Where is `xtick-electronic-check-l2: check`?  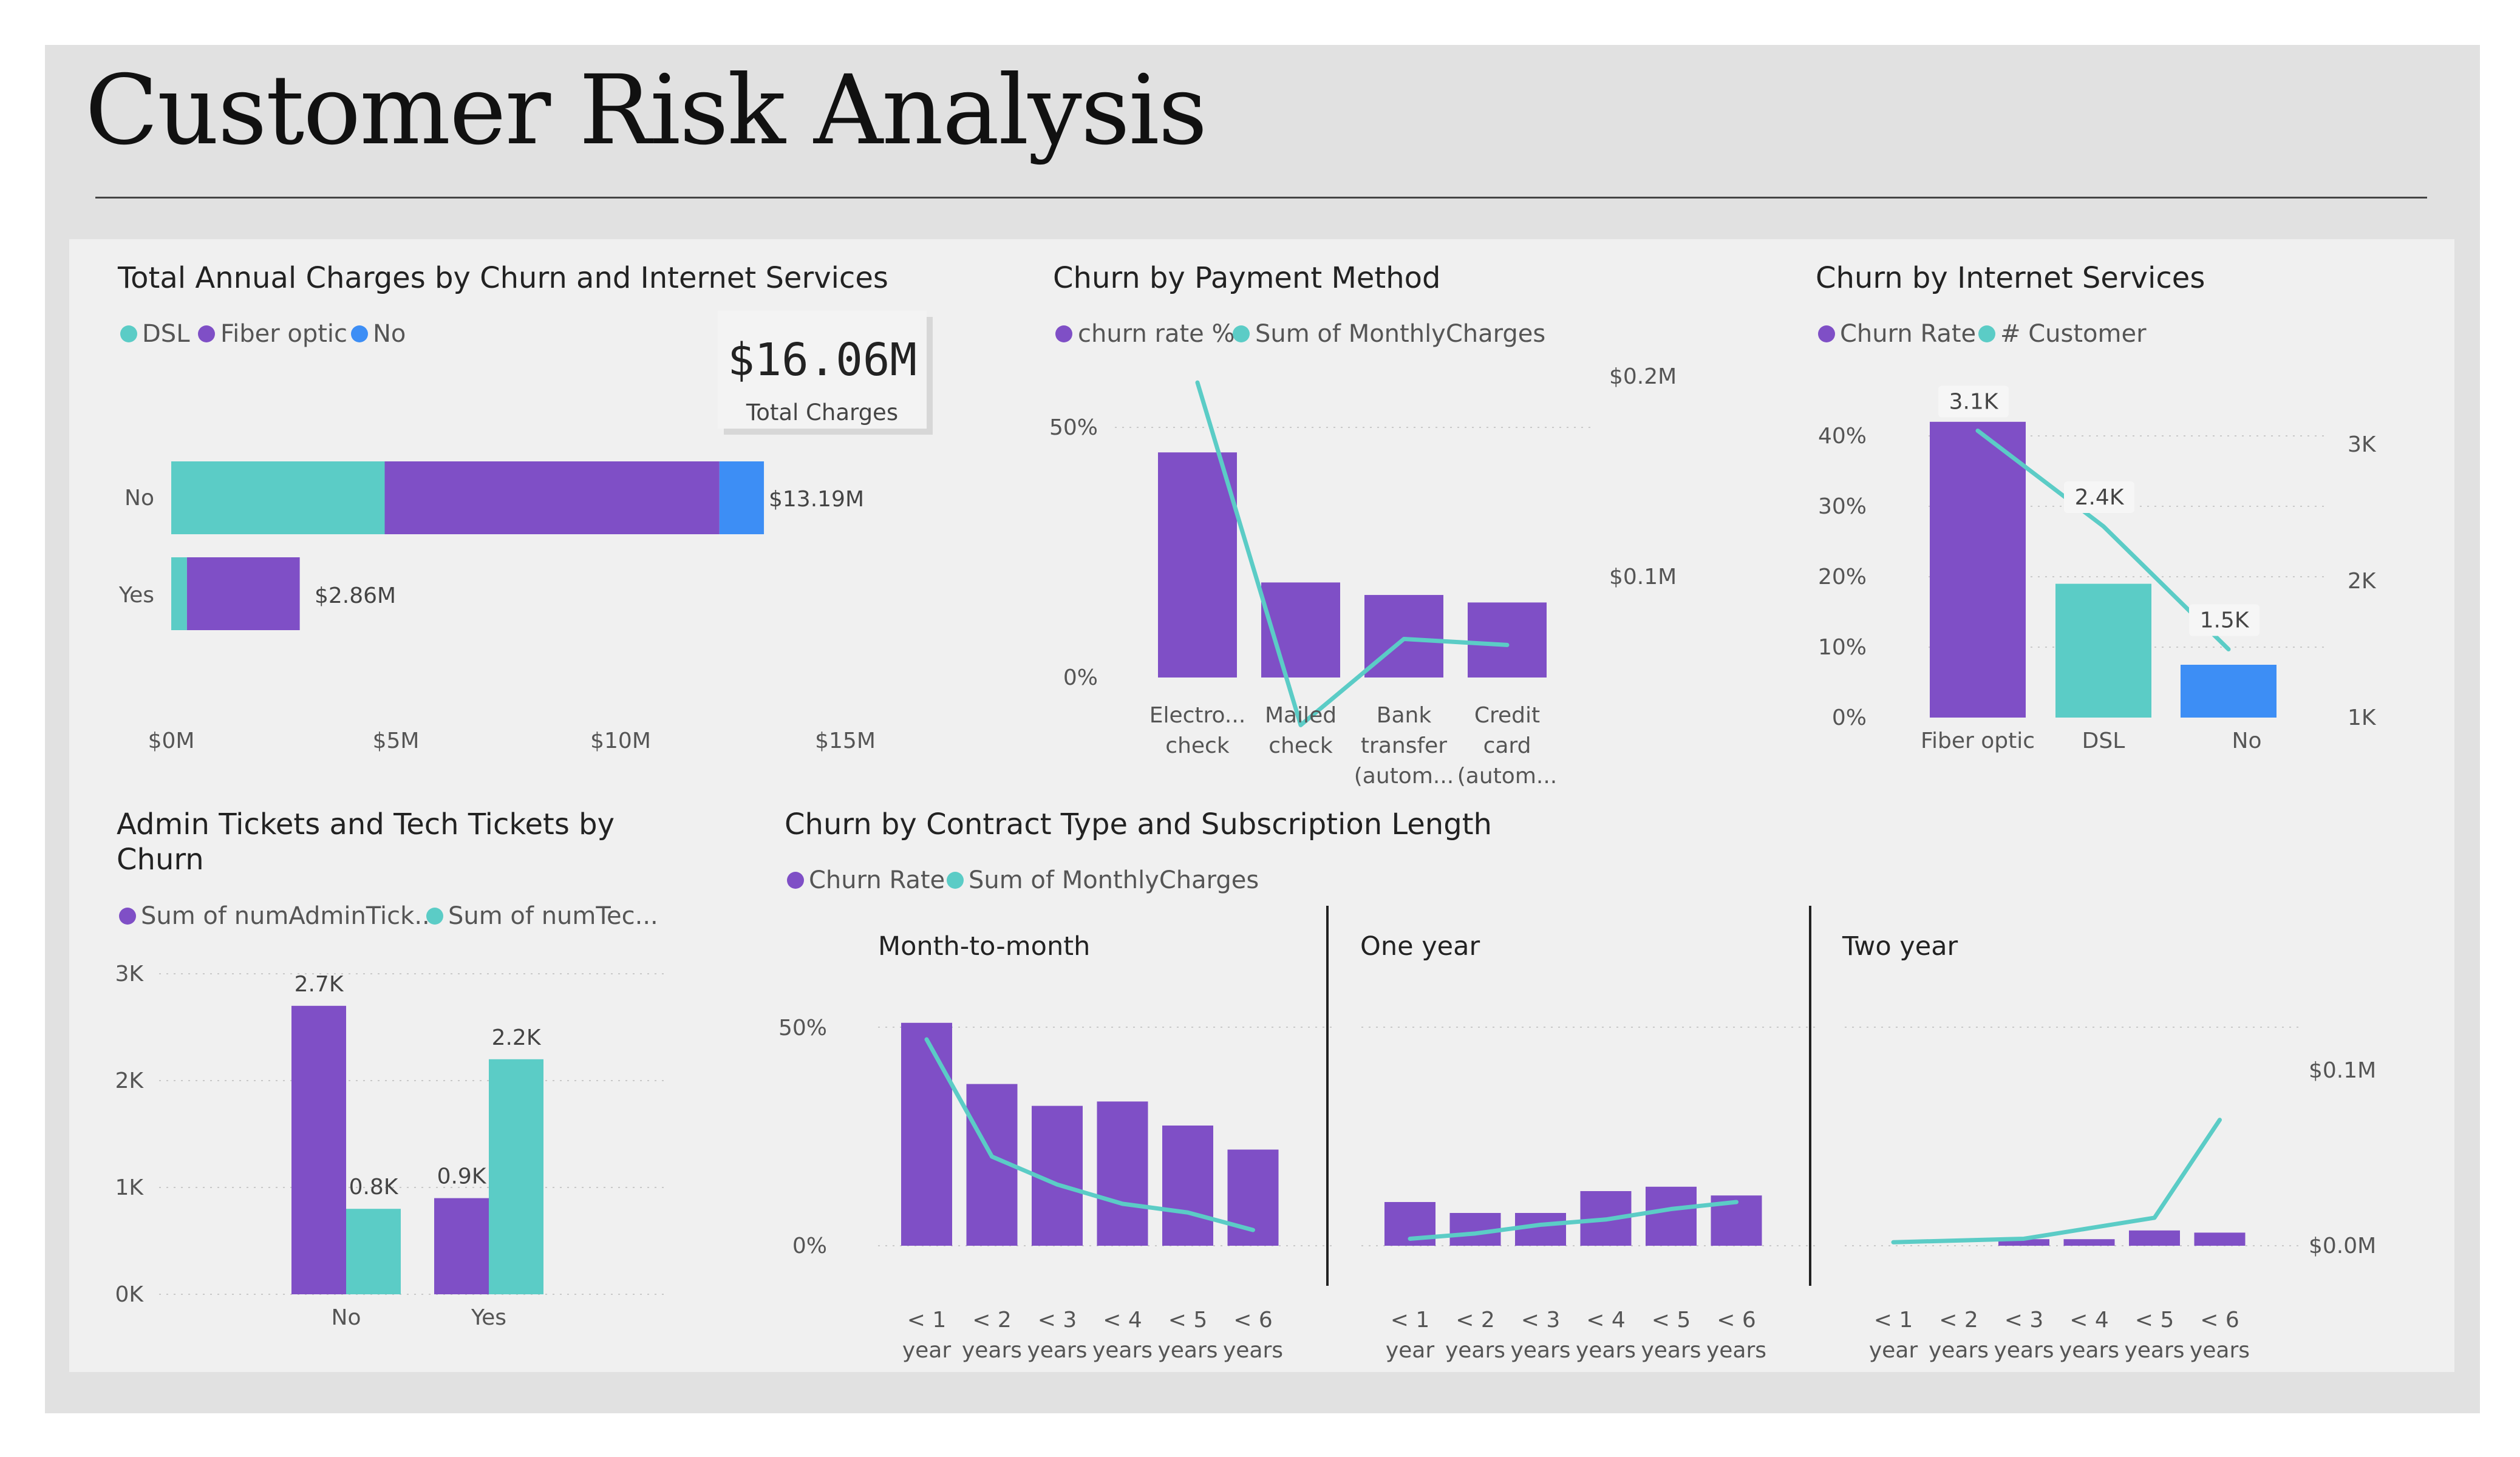
xtick-electronic-check-l2: check is located at coordinates (1197, 745).